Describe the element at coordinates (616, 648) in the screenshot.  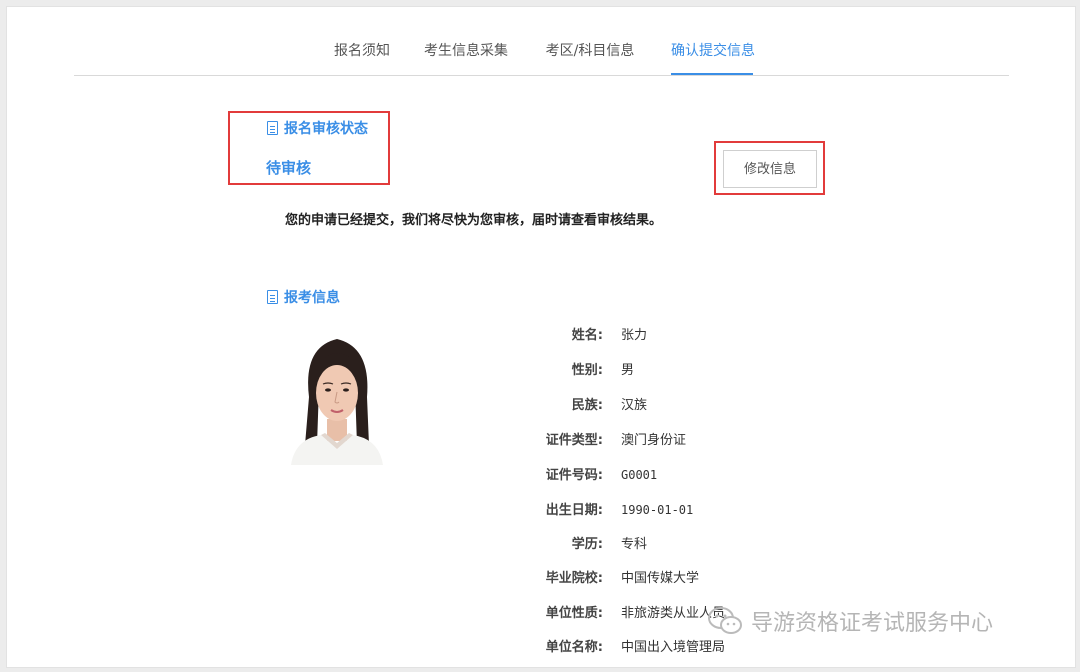
I see `field-row-employer-name: 单位名称: 中国出入境管理局` at that location.